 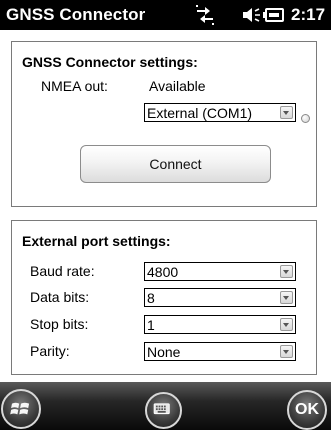 What do you see at coordinates (163, 272) in the screenshot?
I see `baud-rate-value: 4800` at bounding box center [163, 272].